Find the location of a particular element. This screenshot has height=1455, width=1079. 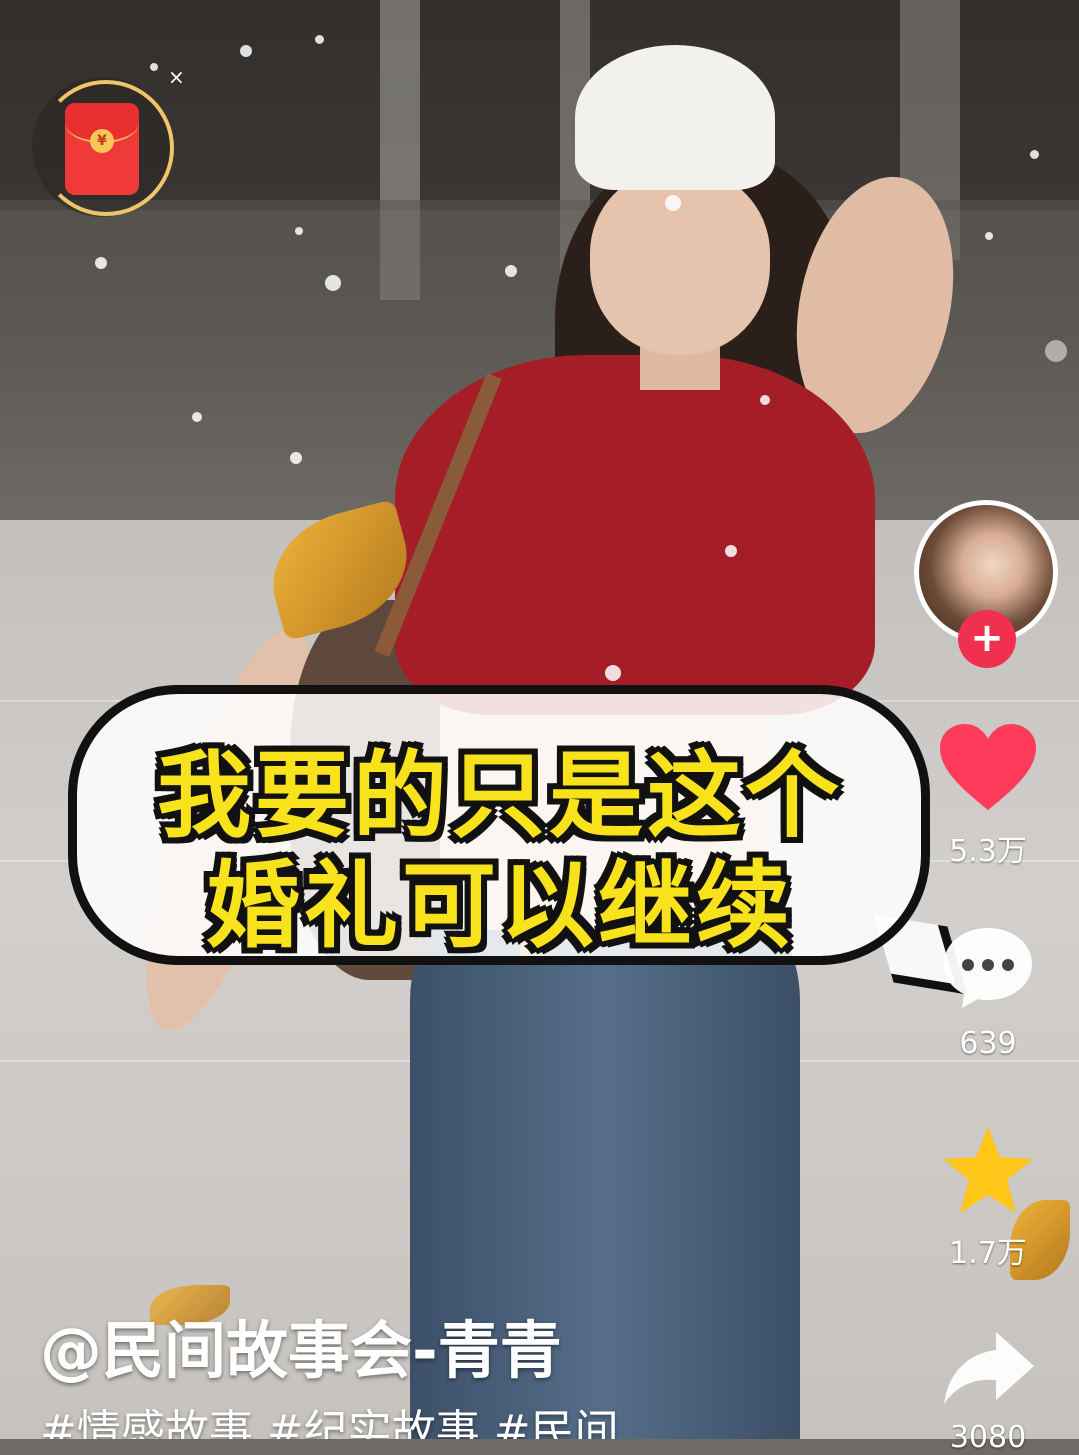

red-envelope-icon: ¥ is located at coordinates (102, 149).